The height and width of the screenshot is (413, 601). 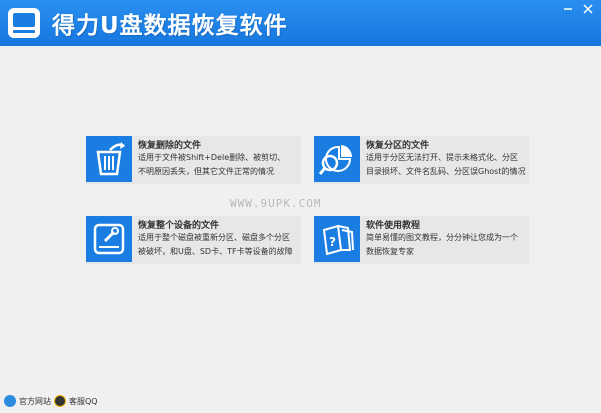 I want to click on website-link: 官方网站, so click(x=27, y=401).